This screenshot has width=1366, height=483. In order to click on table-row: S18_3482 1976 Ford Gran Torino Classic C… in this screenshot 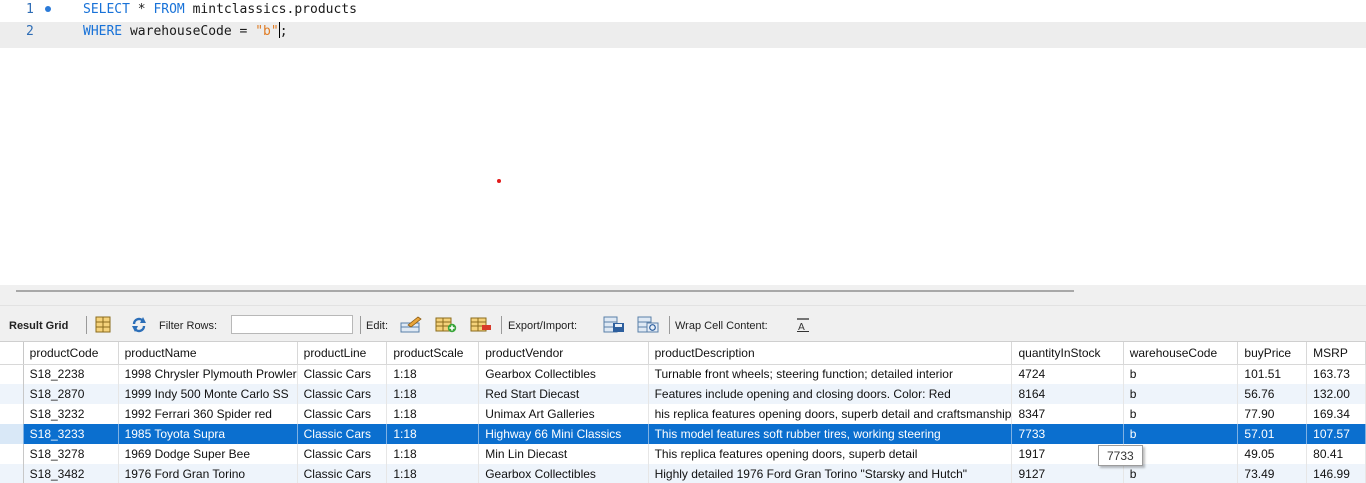, I will do `click(683, 473)`.